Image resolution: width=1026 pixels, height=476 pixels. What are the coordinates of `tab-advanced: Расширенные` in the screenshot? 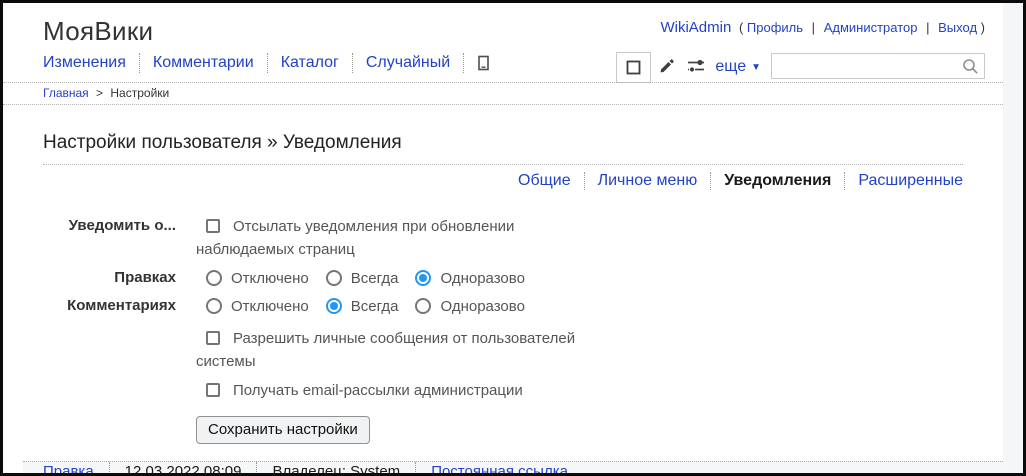 It's located at (910, 181).